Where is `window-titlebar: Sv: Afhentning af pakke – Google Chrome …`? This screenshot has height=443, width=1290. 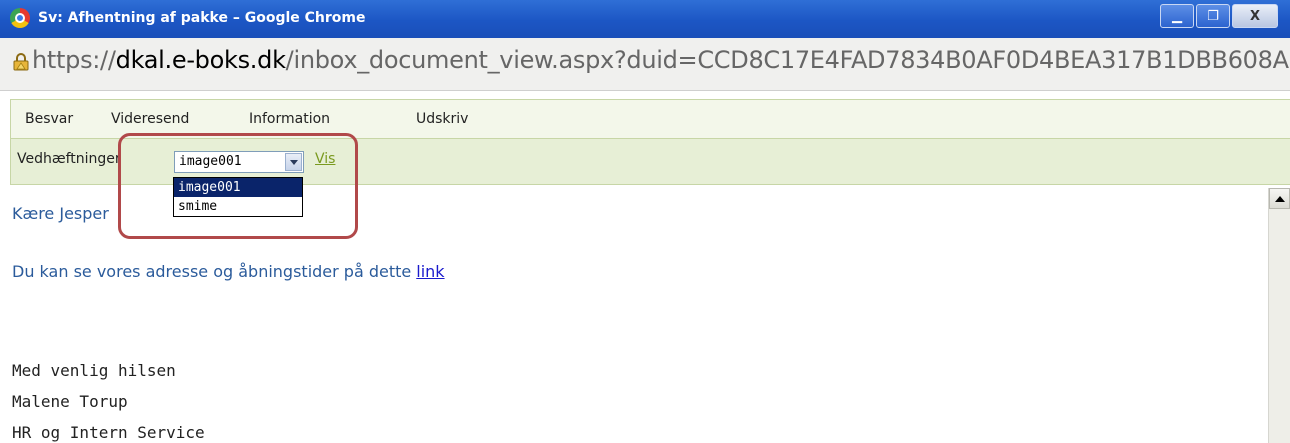
window-titlebar: Sv: Afhentning af pakke – Google Chrome … is located at coordinates (645, 19).